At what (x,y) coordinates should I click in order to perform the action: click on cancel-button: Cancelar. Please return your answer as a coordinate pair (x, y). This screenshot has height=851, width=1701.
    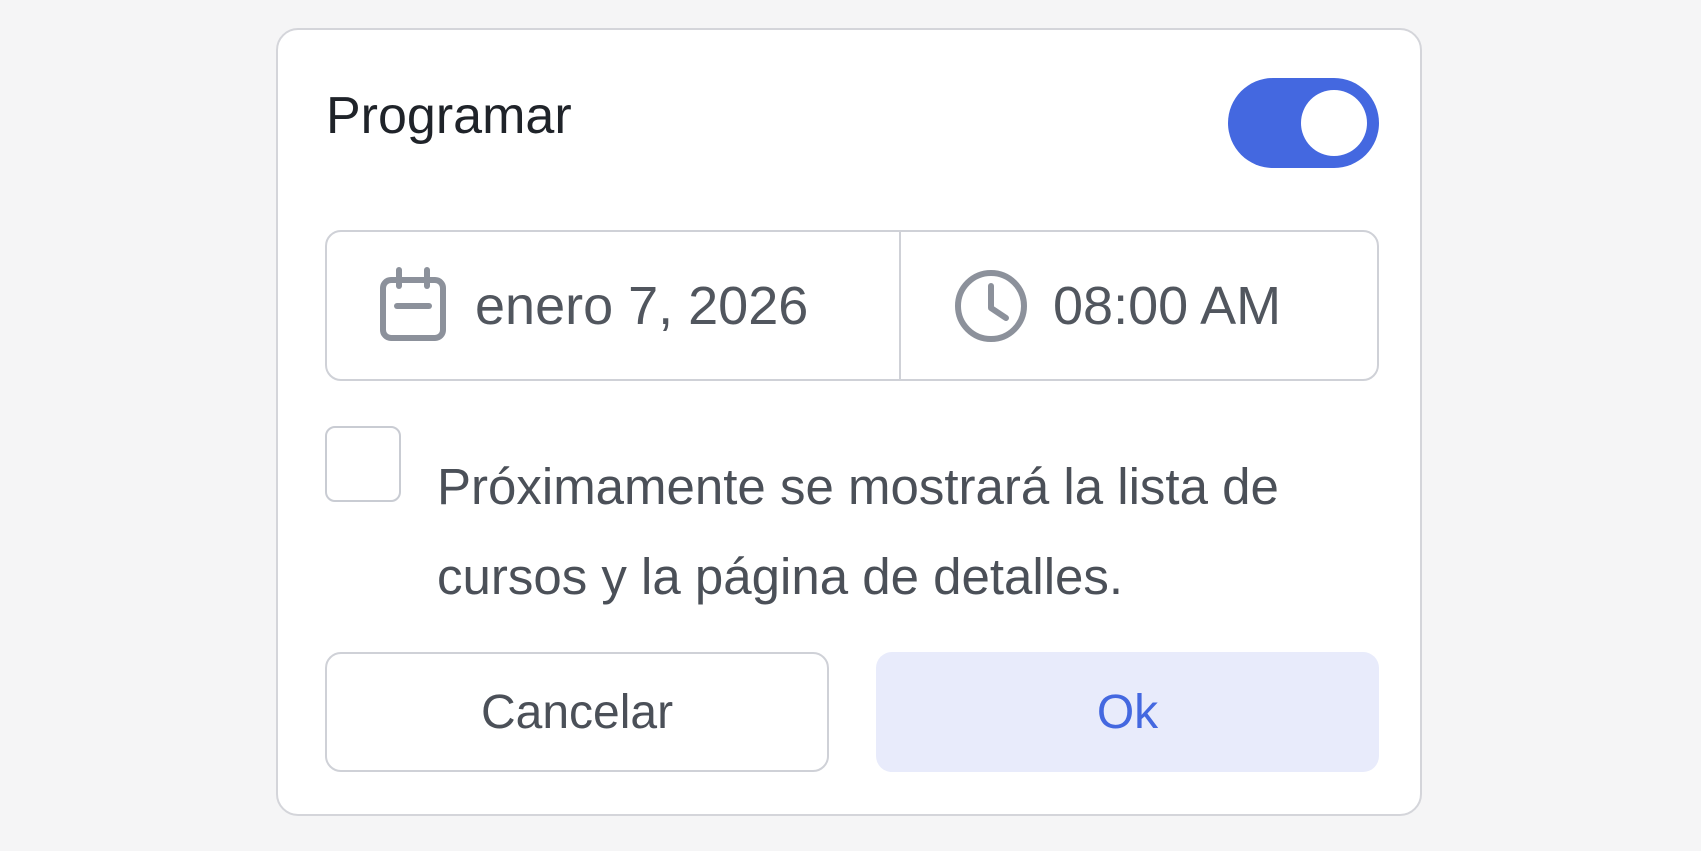
    Looking at the image, I should click on (577, 712).